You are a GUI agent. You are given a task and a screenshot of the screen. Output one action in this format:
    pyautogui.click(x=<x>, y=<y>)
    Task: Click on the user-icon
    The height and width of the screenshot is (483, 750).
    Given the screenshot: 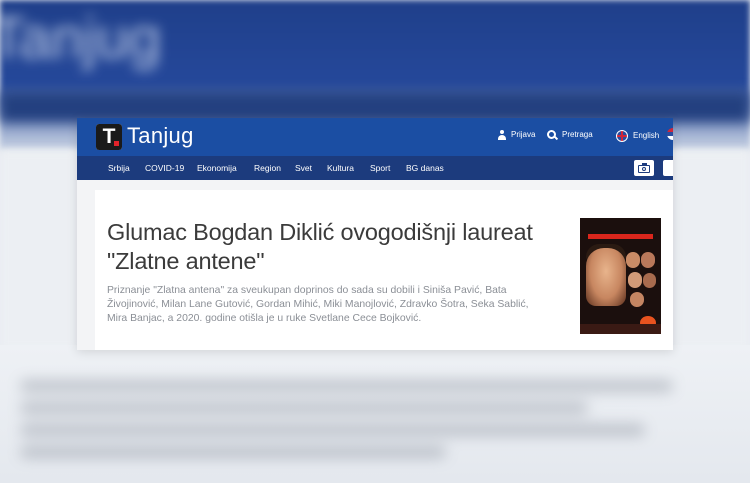 What is the action you would take?
    pyautogui.click(x=502, y=135)
    